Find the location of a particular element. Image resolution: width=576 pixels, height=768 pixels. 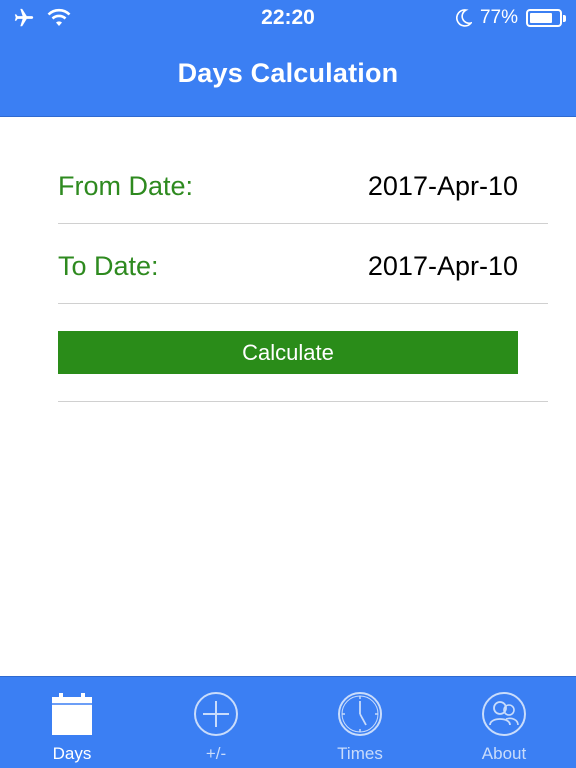

page-title: Days Calculation is located at coordinates (288, 73).